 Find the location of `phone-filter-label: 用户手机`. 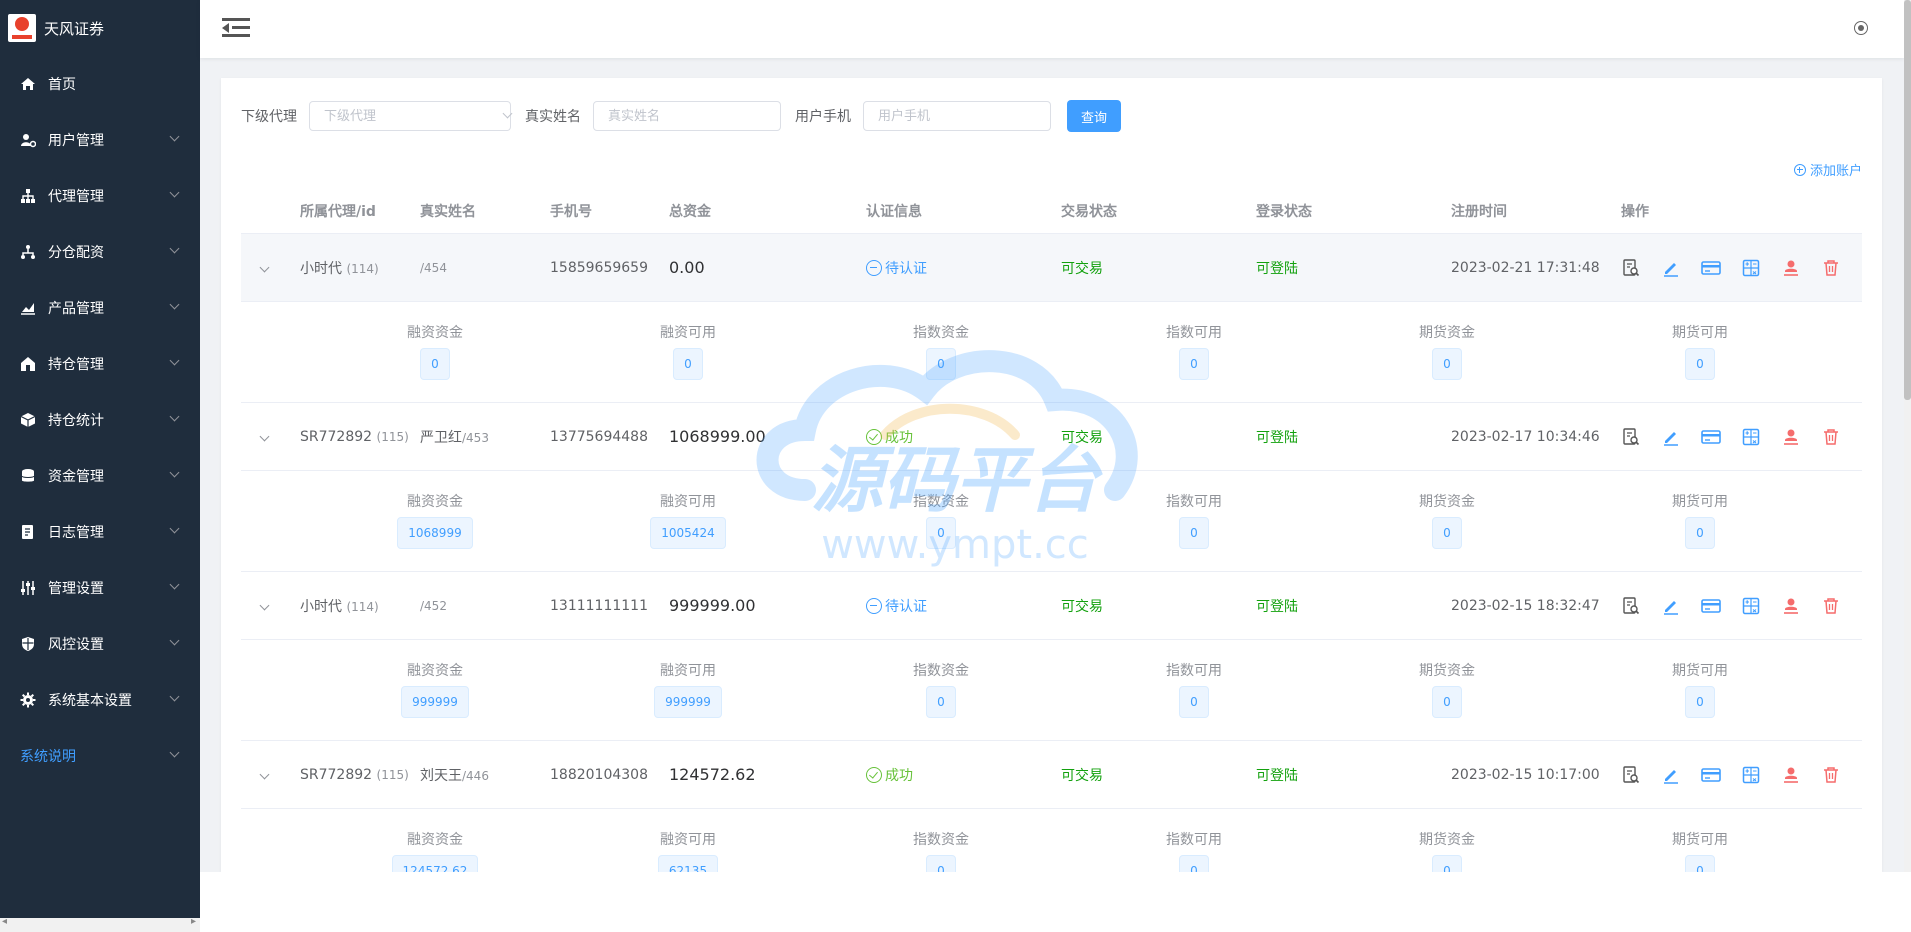

phone-filter-label: 用户手机 is located at coordinates (823, 117).